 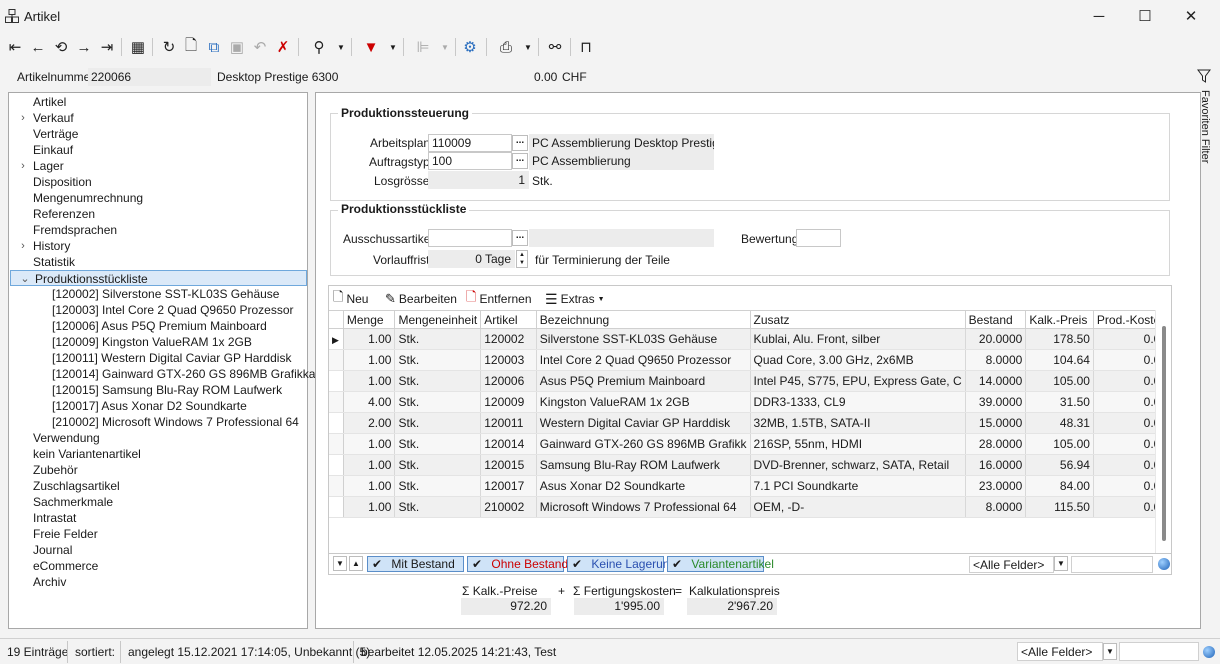 What do you see at coordinates (15, 47) in the screenshot?
I see `first-record-icon: ⇤` at bounding box center [15, 47].